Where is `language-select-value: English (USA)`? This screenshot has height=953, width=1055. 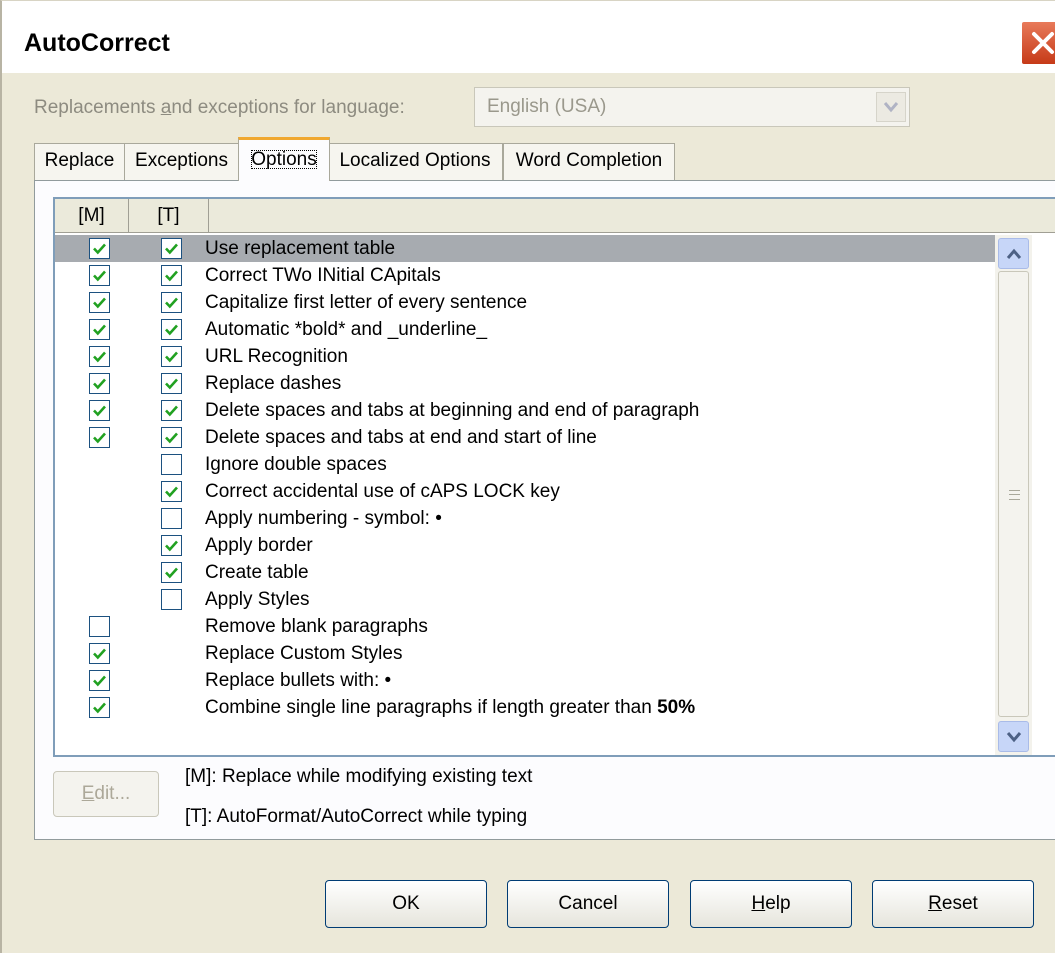 language-select-value: English (USA) is located at coordinates (547, 106).